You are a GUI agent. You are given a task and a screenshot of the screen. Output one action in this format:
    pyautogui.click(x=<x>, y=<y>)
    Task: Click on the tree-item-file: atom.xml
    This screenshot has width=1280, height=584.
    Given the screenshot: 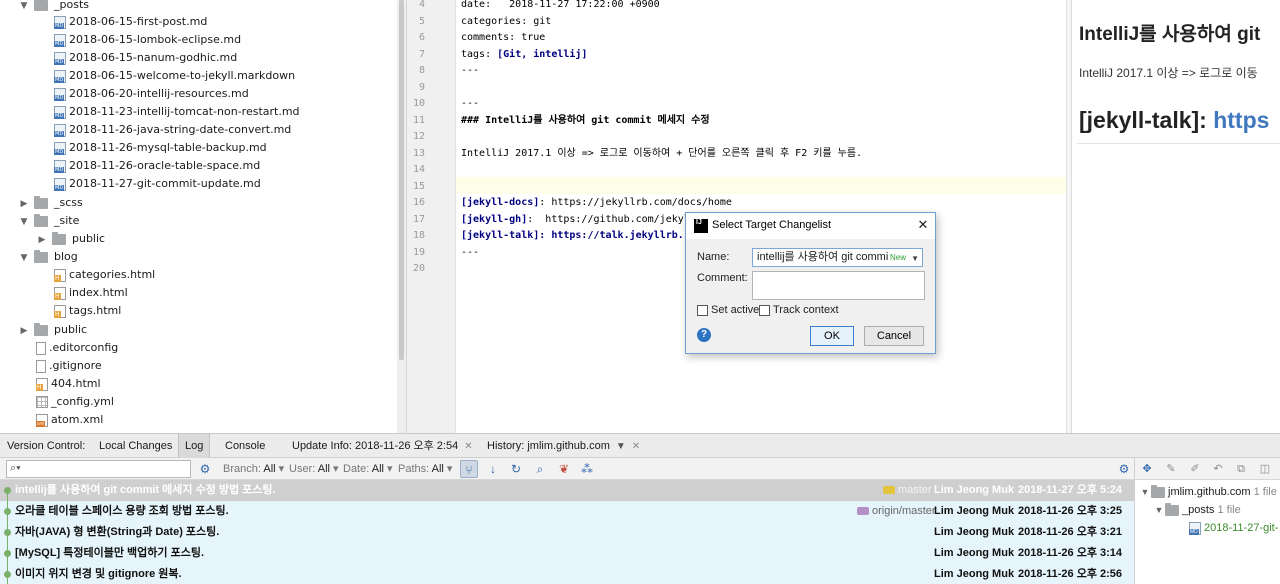 What is the action you would take?
    pyautogui.click(x=69, y=420)
    